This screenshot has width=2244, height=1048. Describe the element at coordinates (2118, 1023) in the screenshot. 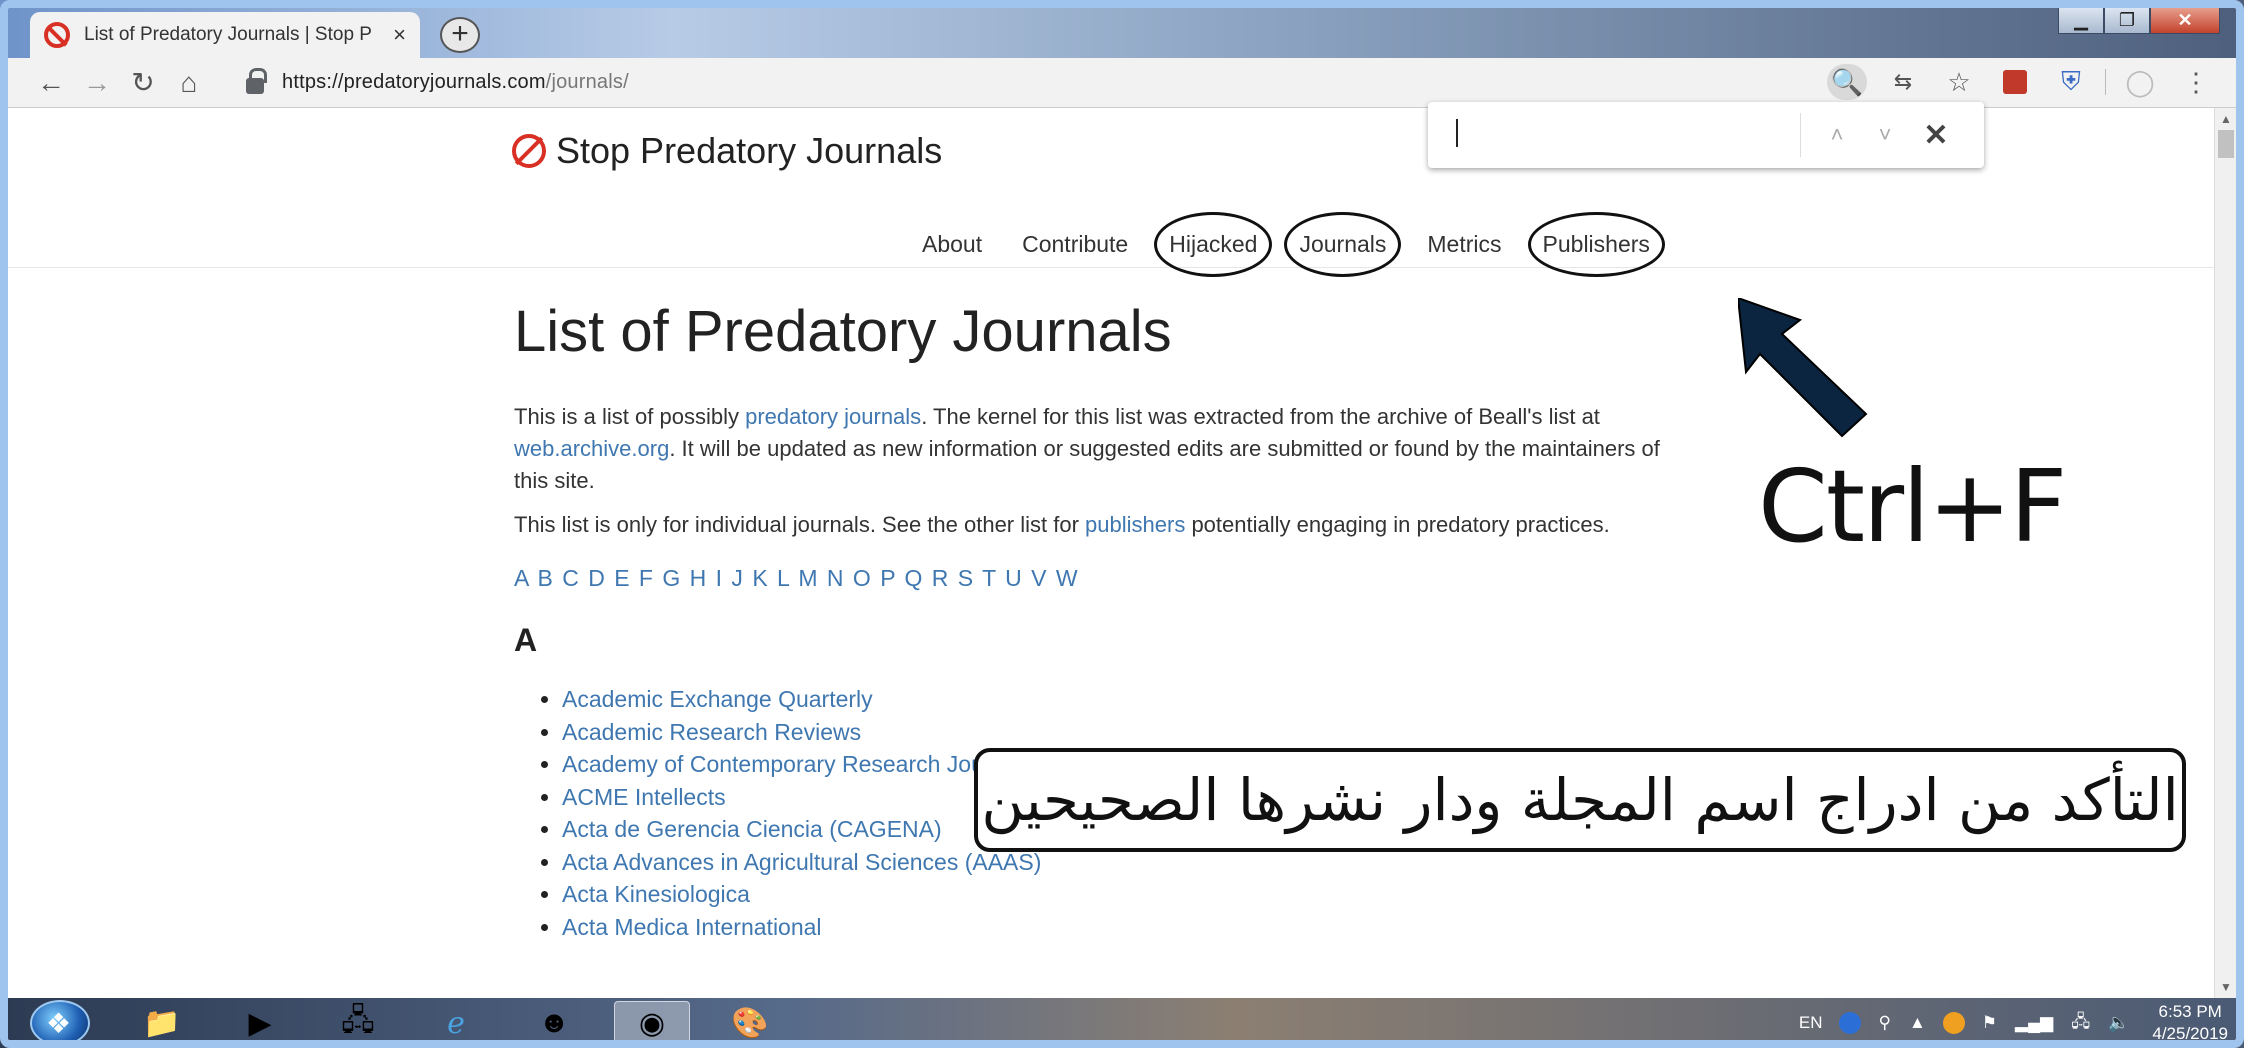

I see `volume-icon: 🔈` at that location.